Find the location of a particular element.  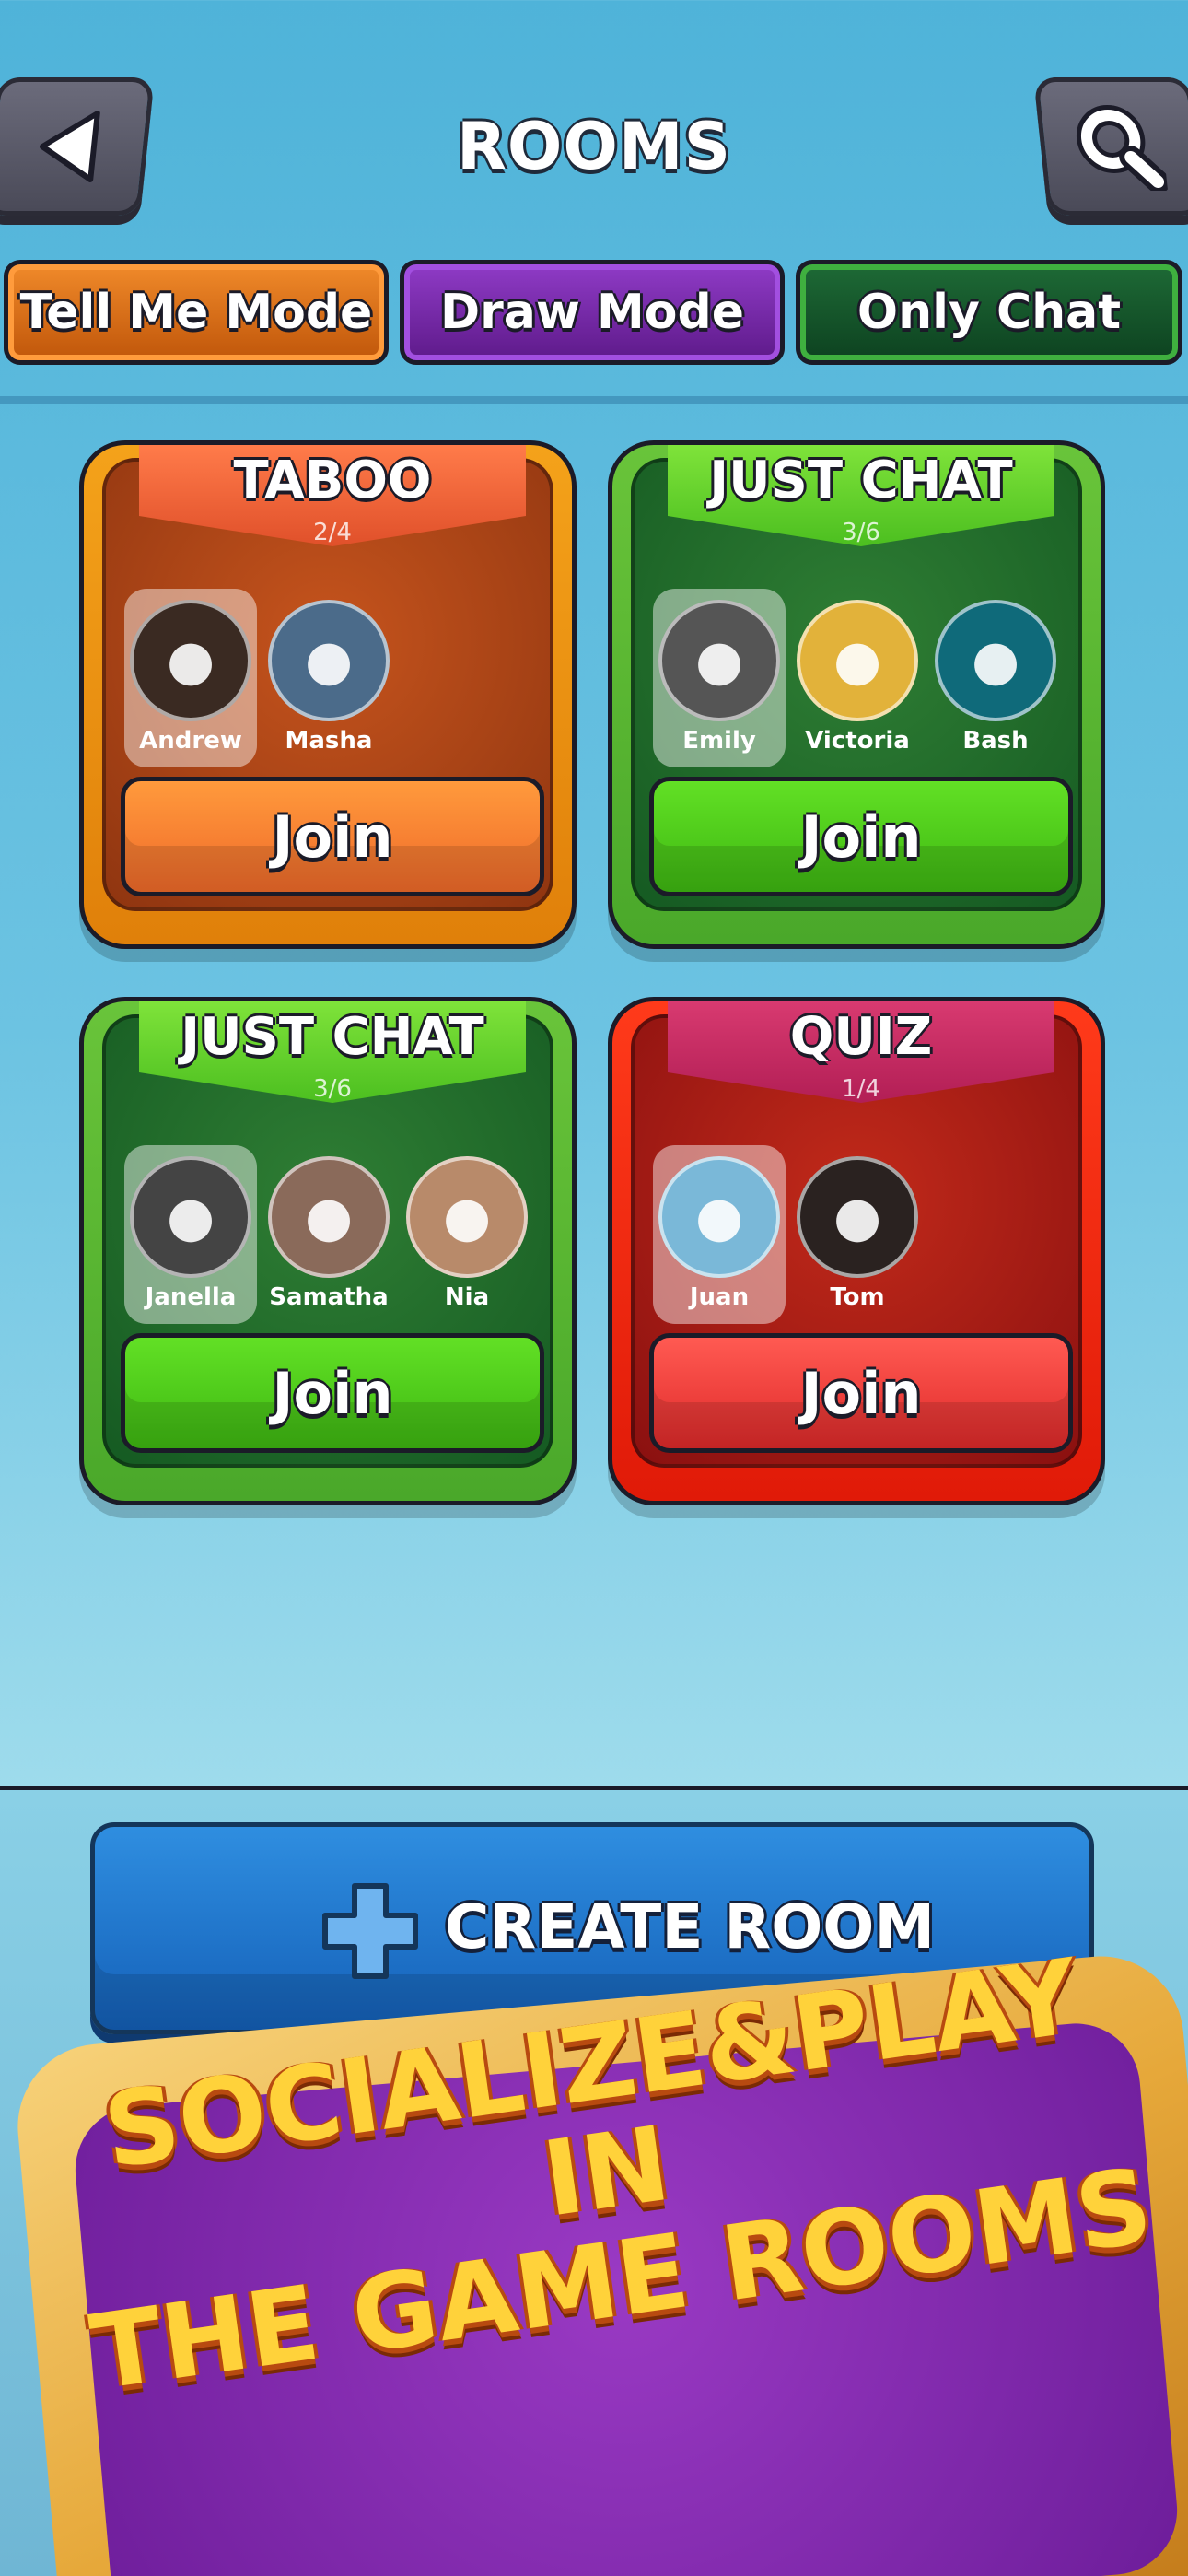

player-name: Andrew is located at coordinates (190, 741).